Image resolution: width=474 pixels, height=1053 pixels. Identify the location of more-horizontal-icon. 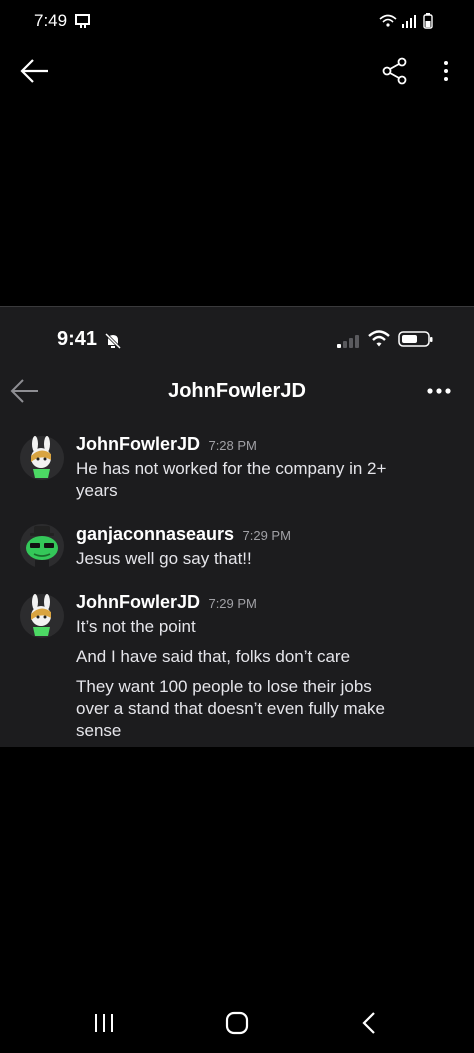
(439, 391).